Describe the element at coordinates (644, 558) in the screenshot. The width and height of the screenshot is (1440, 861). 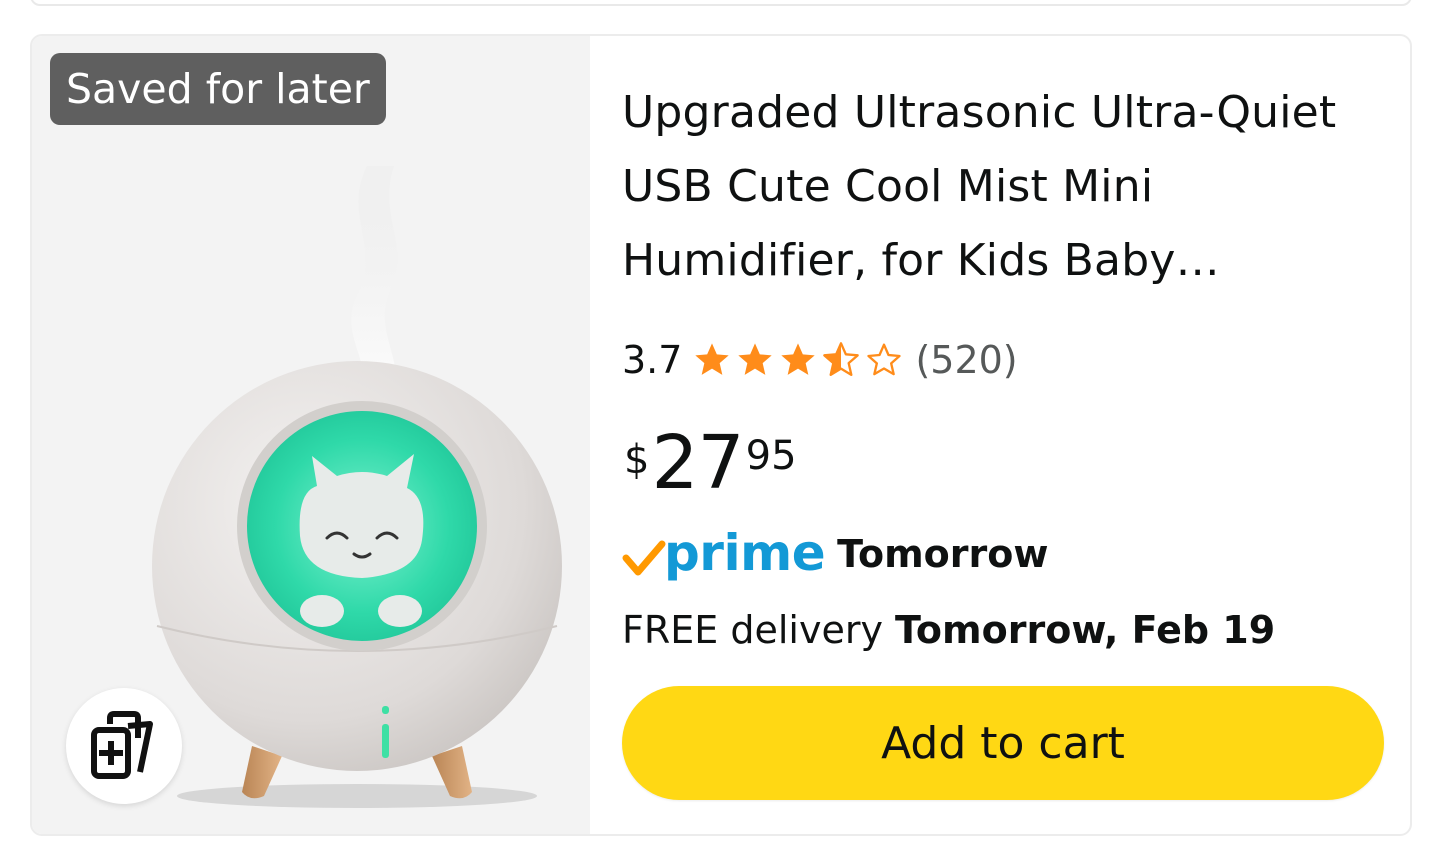
I see `checkmark-icon` at that location.